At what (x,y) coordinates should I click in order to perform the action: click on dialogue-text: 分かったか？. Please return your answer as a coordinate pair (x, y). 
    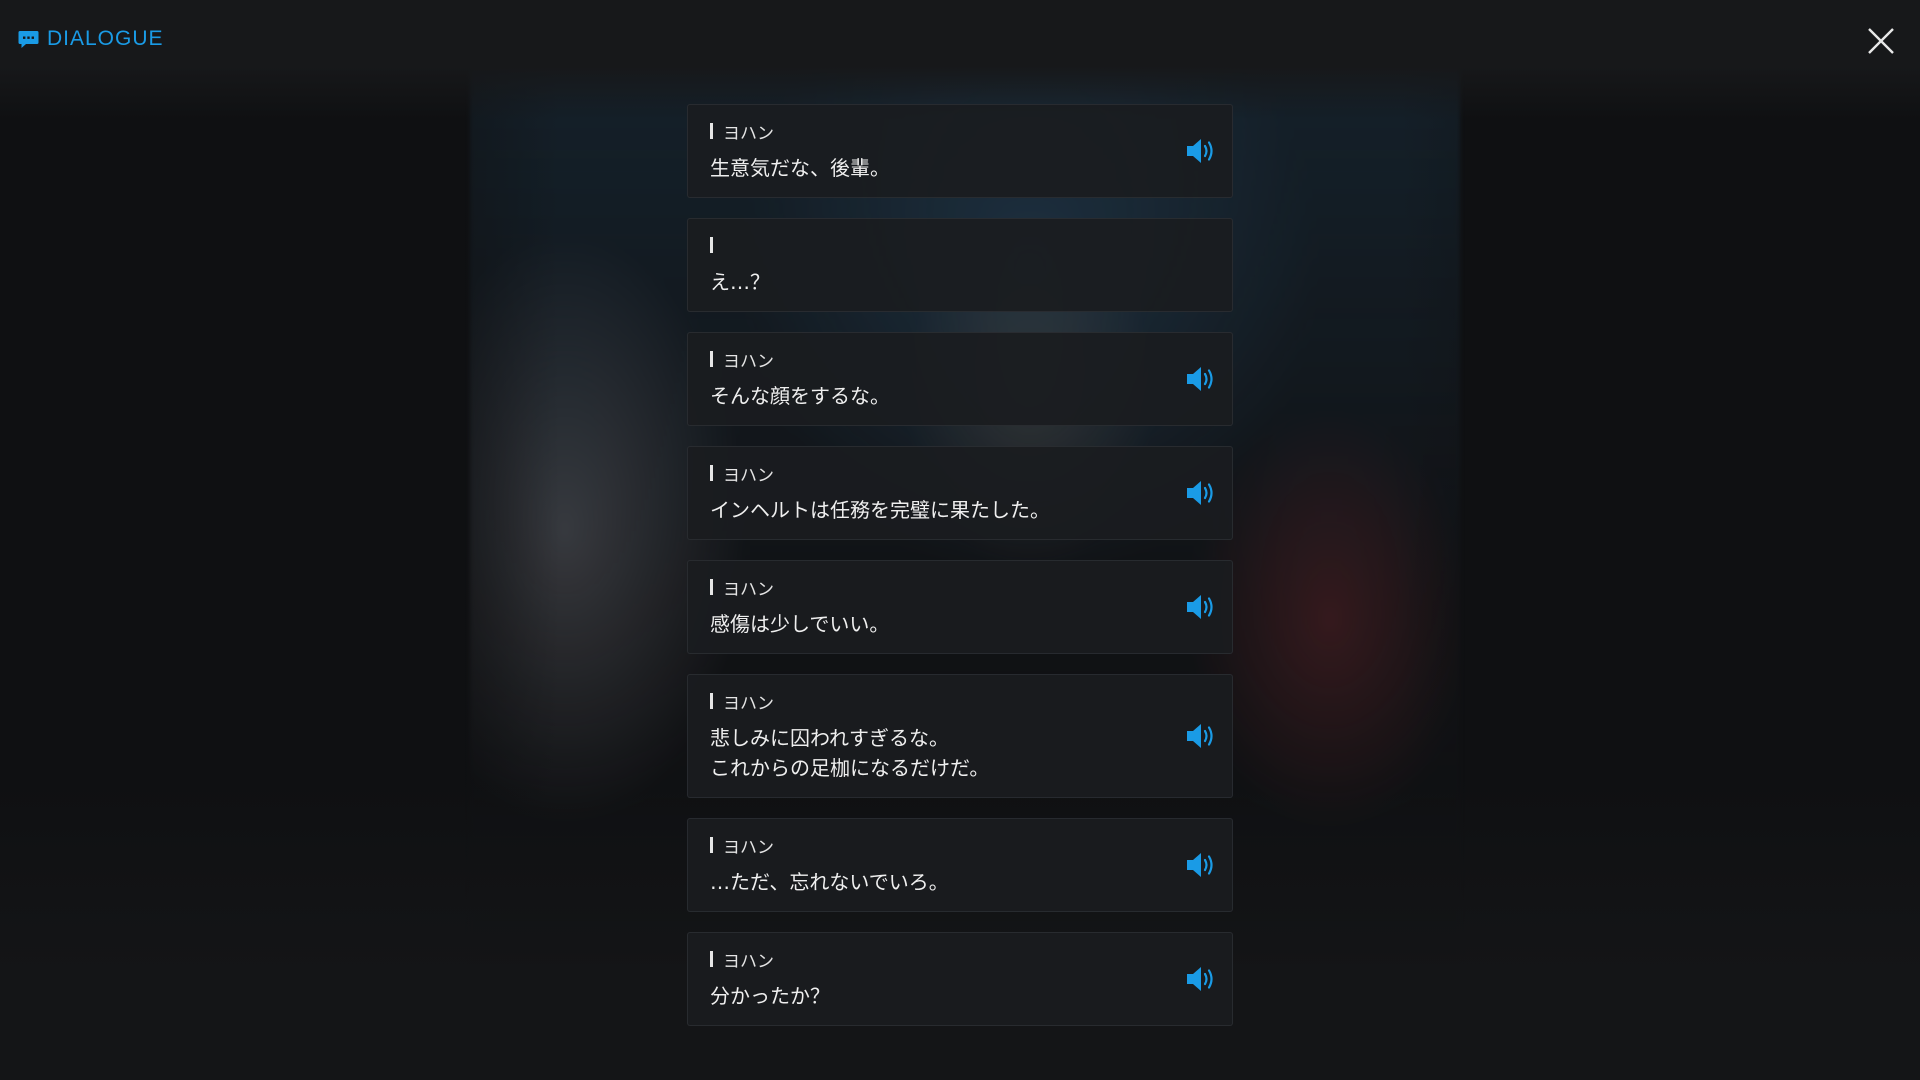
    Looking at the image, I should click on (770, 996).